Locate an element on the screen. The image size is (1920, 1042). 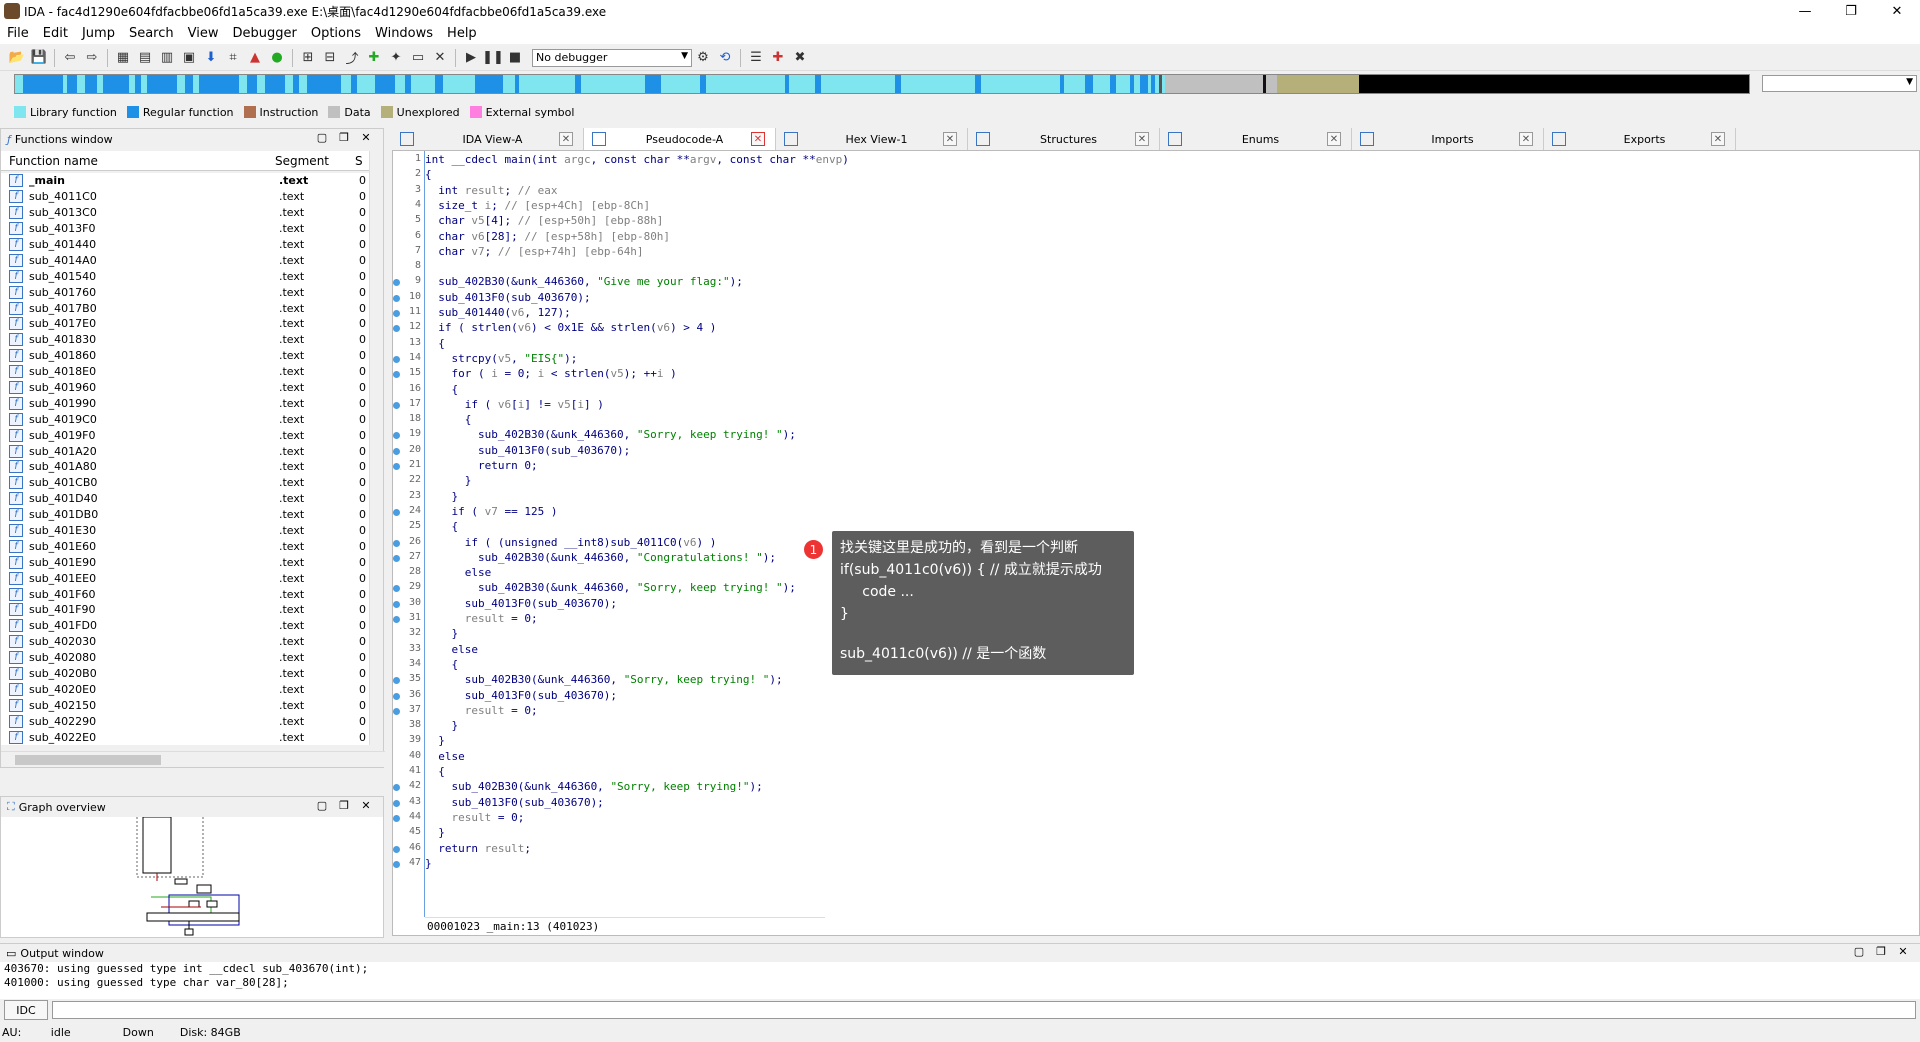
save-icon: 💾 is located at coordinates (39, 58).